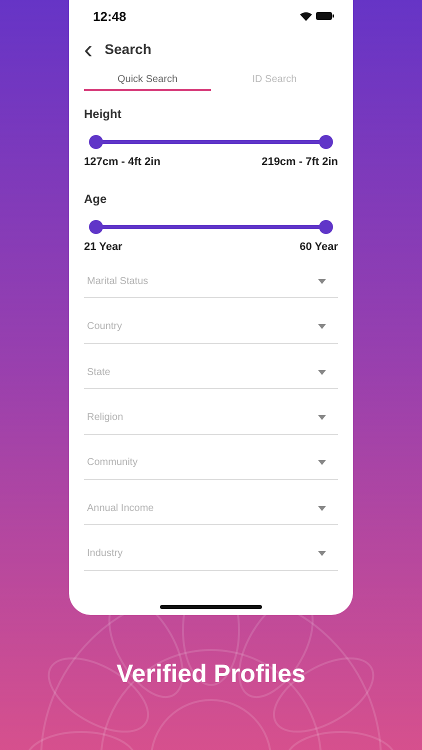  What do you see at coordinates (319, 247) in the screenshot?
I see `max-value: 60 Year` at bounding box center [319, 247].